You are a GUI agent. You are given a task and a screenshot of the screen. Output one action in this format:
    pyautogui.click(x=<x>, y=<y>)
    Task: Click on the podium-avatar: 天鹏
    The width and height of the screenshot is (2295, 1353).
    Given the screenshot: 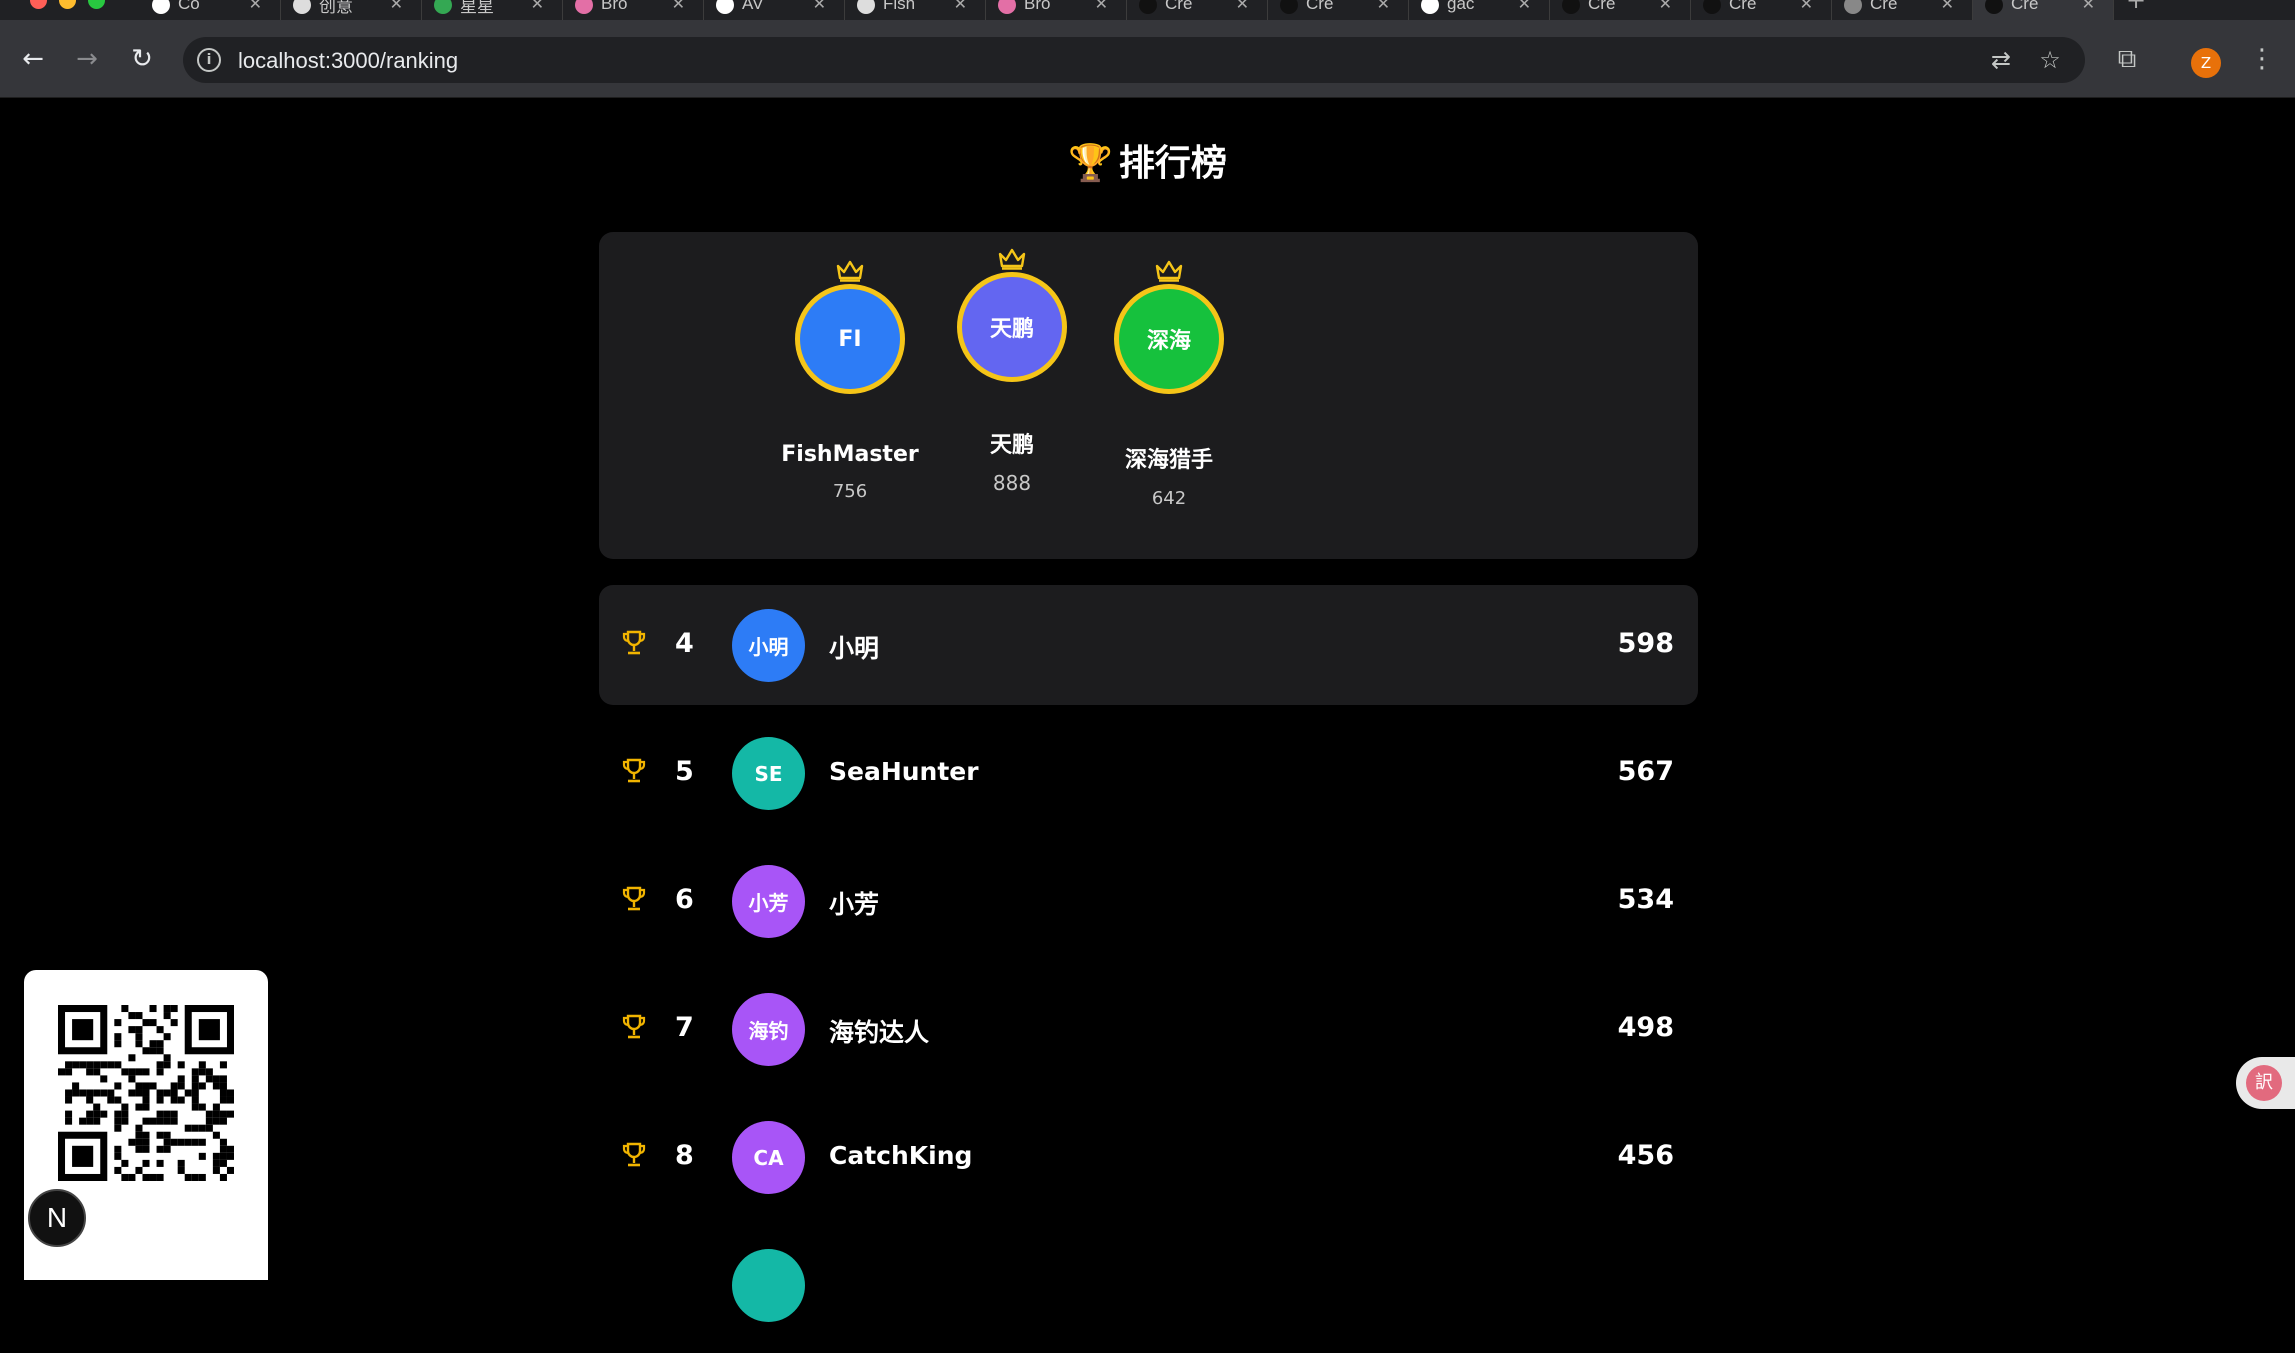 What is the action you would take?
    pyautogui.click(x=1012, y=327)
    